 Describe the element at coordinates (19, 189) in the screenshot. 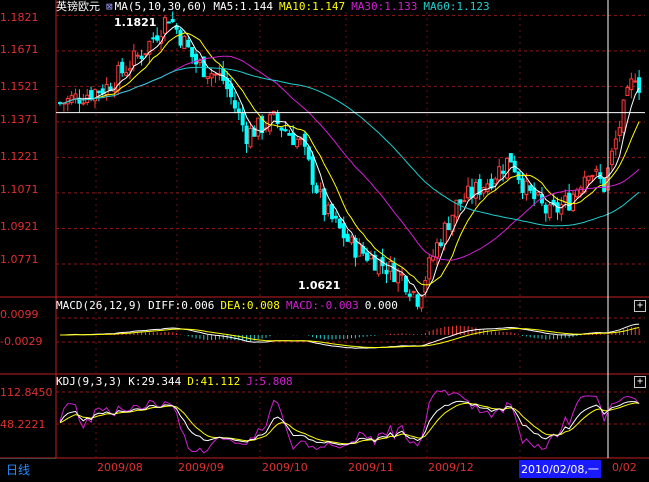

I see `y-tick-label: 1.1071` at that location.